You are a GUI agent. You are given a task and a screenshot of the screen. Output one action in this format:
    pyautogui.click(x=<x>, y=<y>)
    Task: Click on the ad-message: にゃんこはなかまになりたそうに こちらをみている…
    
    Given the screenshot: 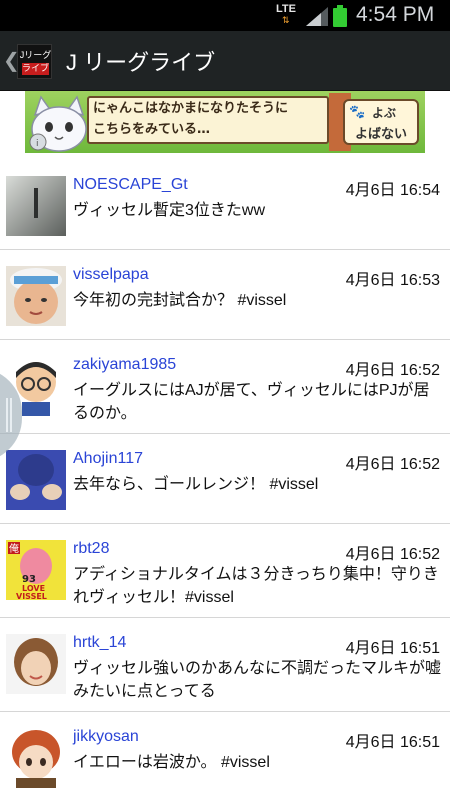 What is the action you would take?
    pyautogui.click(x=208, y=120)
    